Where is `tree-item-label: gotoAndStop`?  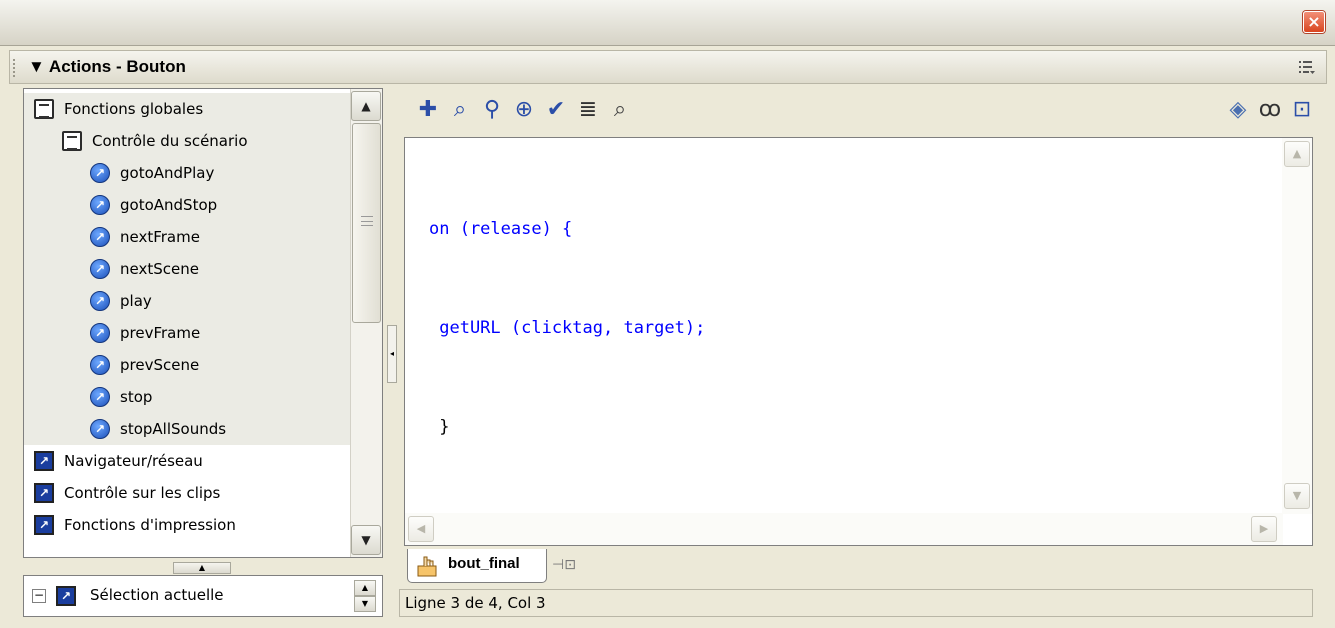
tree-item-label: gotoAndStop is located at coordinates (169, 205).